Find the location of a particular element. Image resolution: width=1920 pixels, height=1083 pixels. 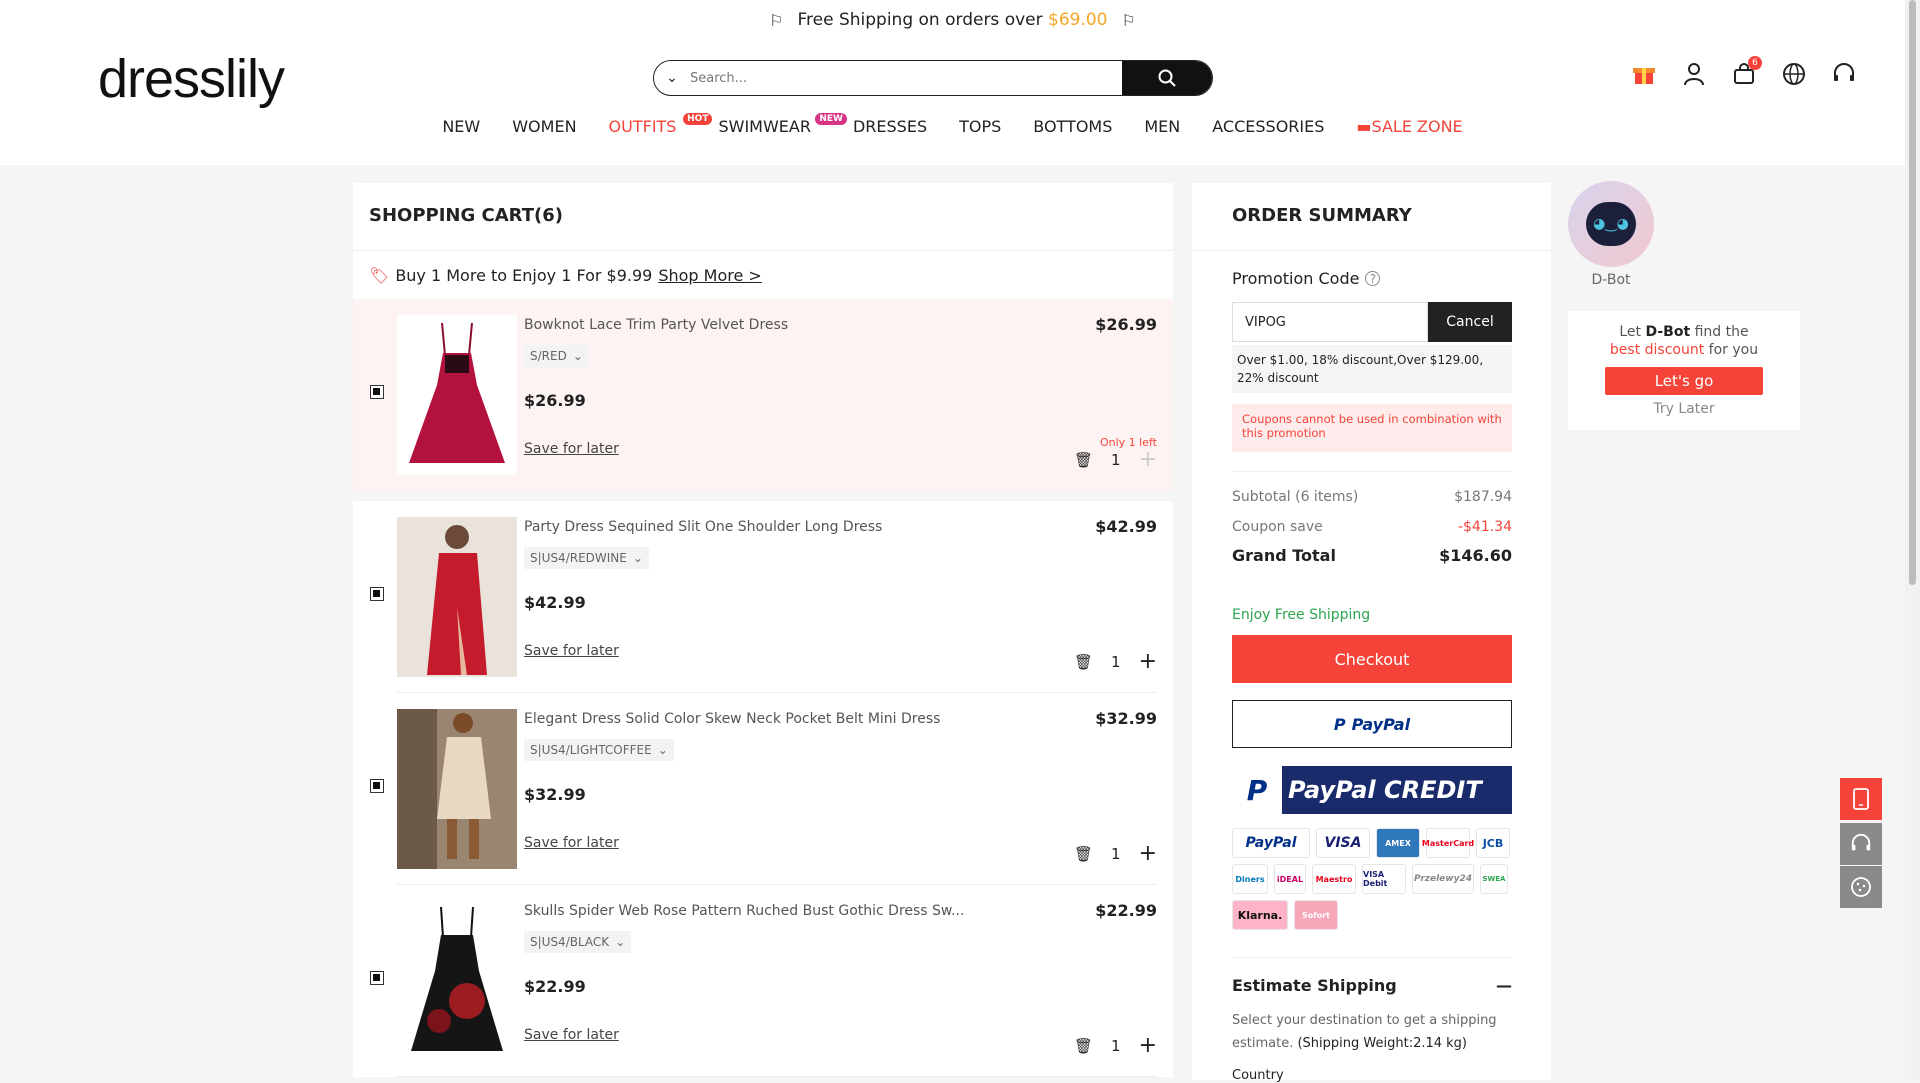

sofort-logo: Sofort is located at coordinates (1316, 915).